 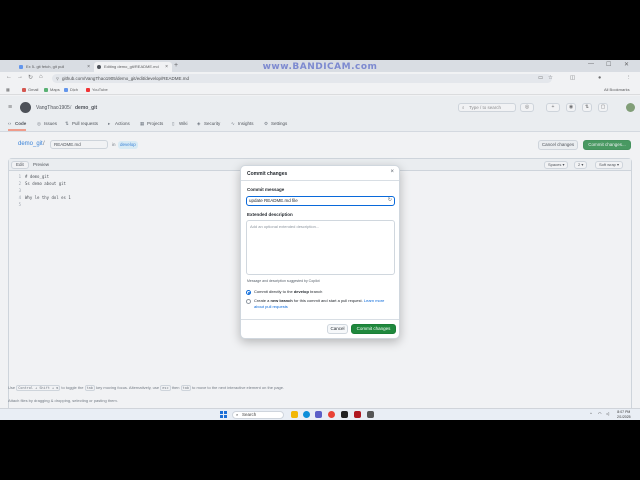 What do you see at coordinates (266, 189) in the screenshot?
I see `commit-message-label: Commit message` at bounding box center [266, 189].